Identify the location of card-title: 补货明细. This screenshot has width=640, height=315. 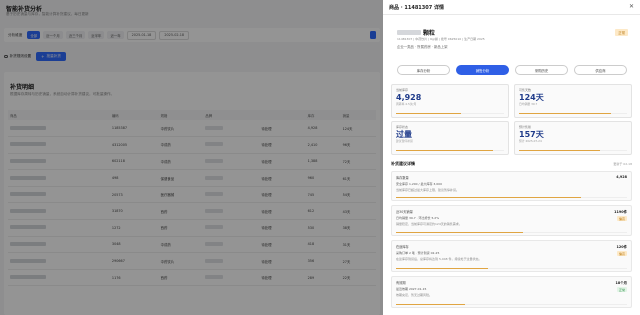
(22, 87).